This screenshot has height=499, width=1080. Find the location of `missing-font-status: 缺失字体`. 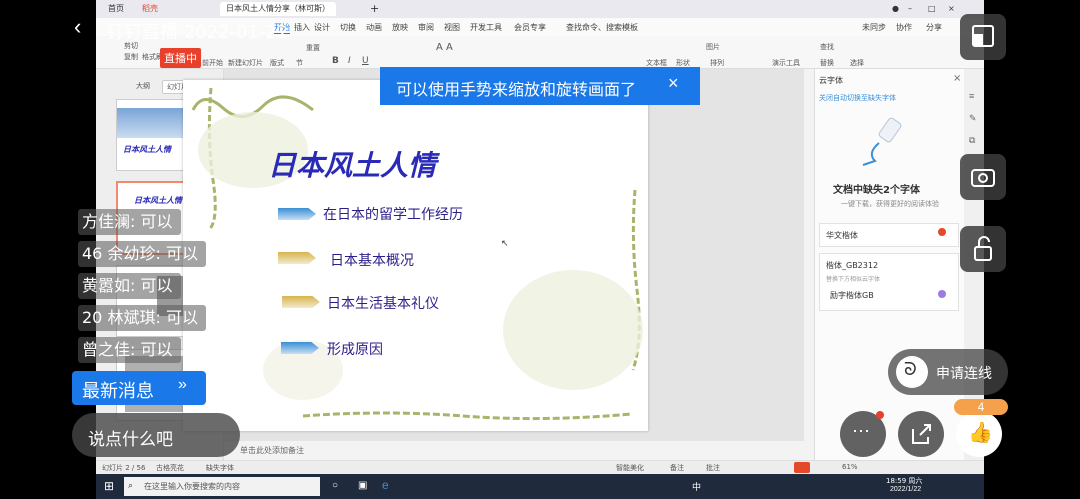

missing-font-status: 缺失字体 is located at coordinates (220, 468).